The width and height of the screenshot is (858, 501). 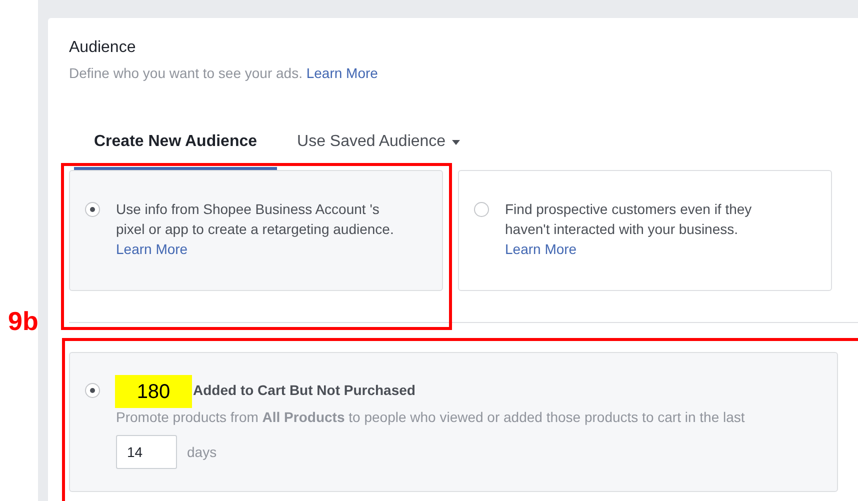 What do you see at coordinates (202, 452) in the screenshot?
I see `days-label: days` at bounding box center [202, 452].